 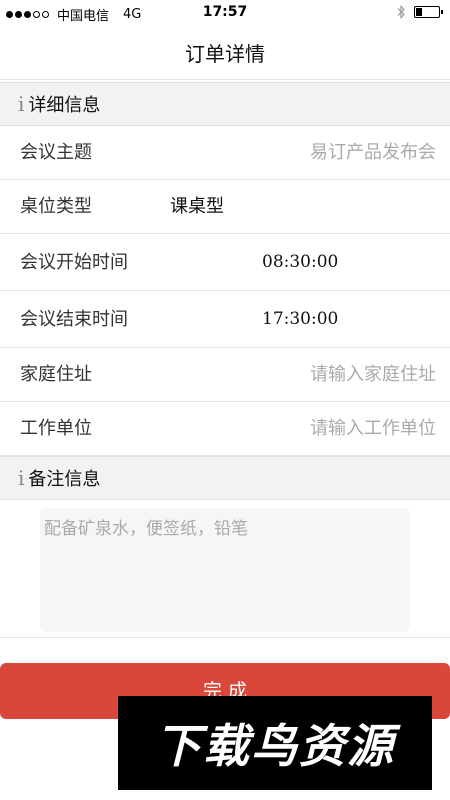 I want to click on meeting-topic-row: 会议主题 易订产品发布会, so click(x=225, y=153).